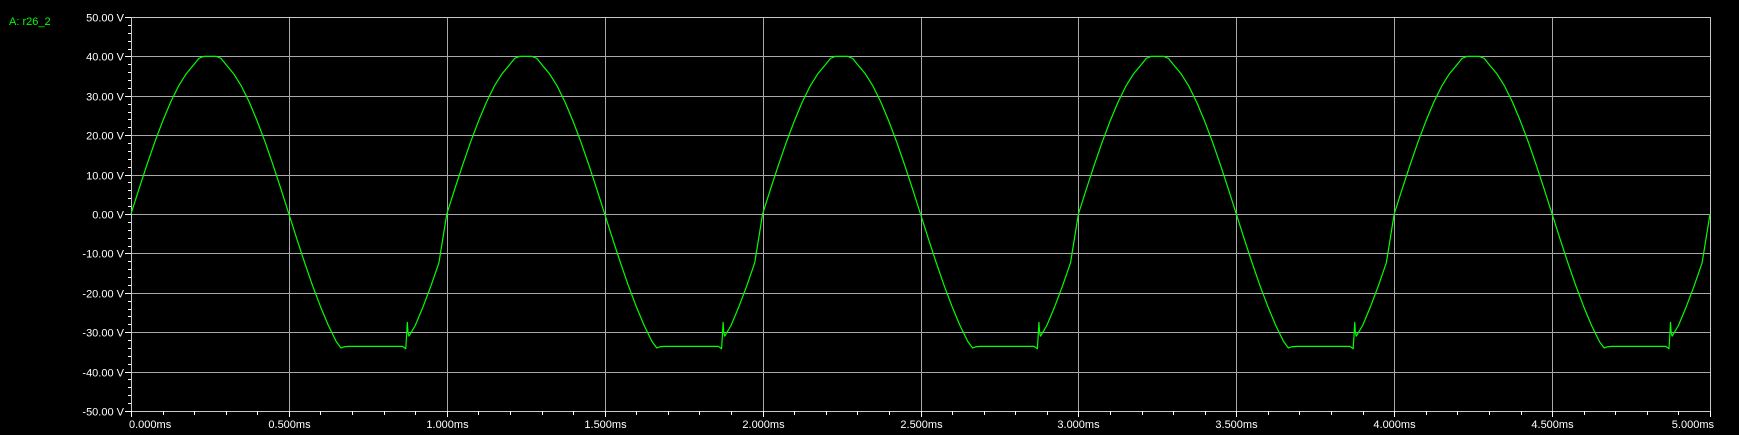 This screenshot has height=435, width=1739. Describe the element at coordinates (921, 425) in the screenshot. I see `x-tick-label: 2.500ms` at that location.